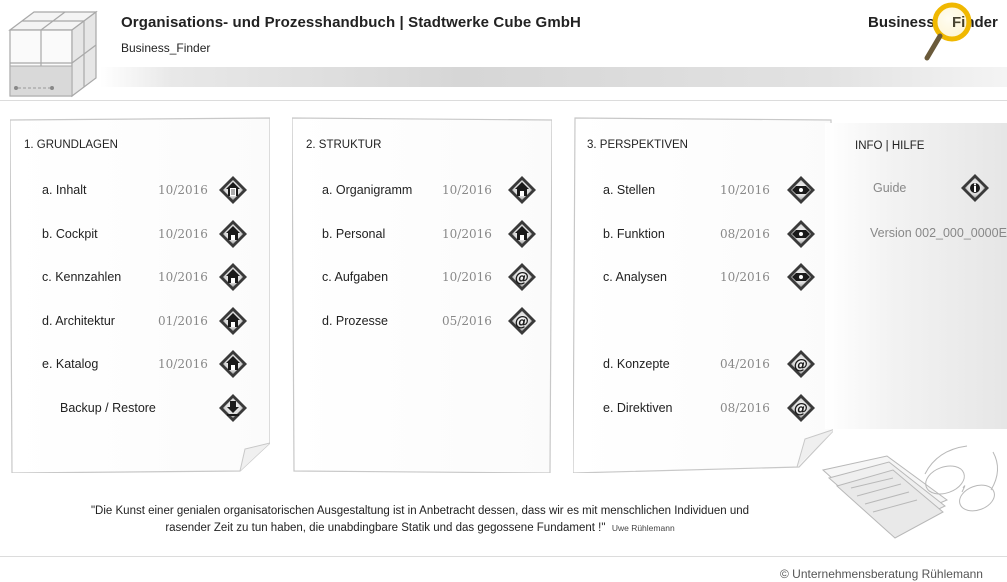  What do you see at coordinates (881, 574) in the screenshot?
I see `copyright-text: © Unternehmensberatung Rühlemann` at bounding box center [881, 574].